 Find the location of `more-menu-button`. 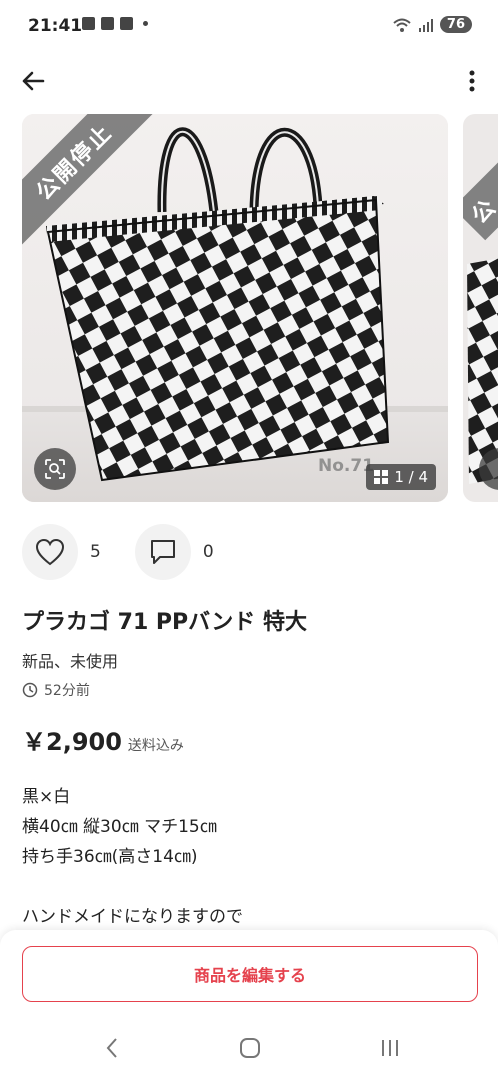

more-menu-button is located at coordinates (472, 81).